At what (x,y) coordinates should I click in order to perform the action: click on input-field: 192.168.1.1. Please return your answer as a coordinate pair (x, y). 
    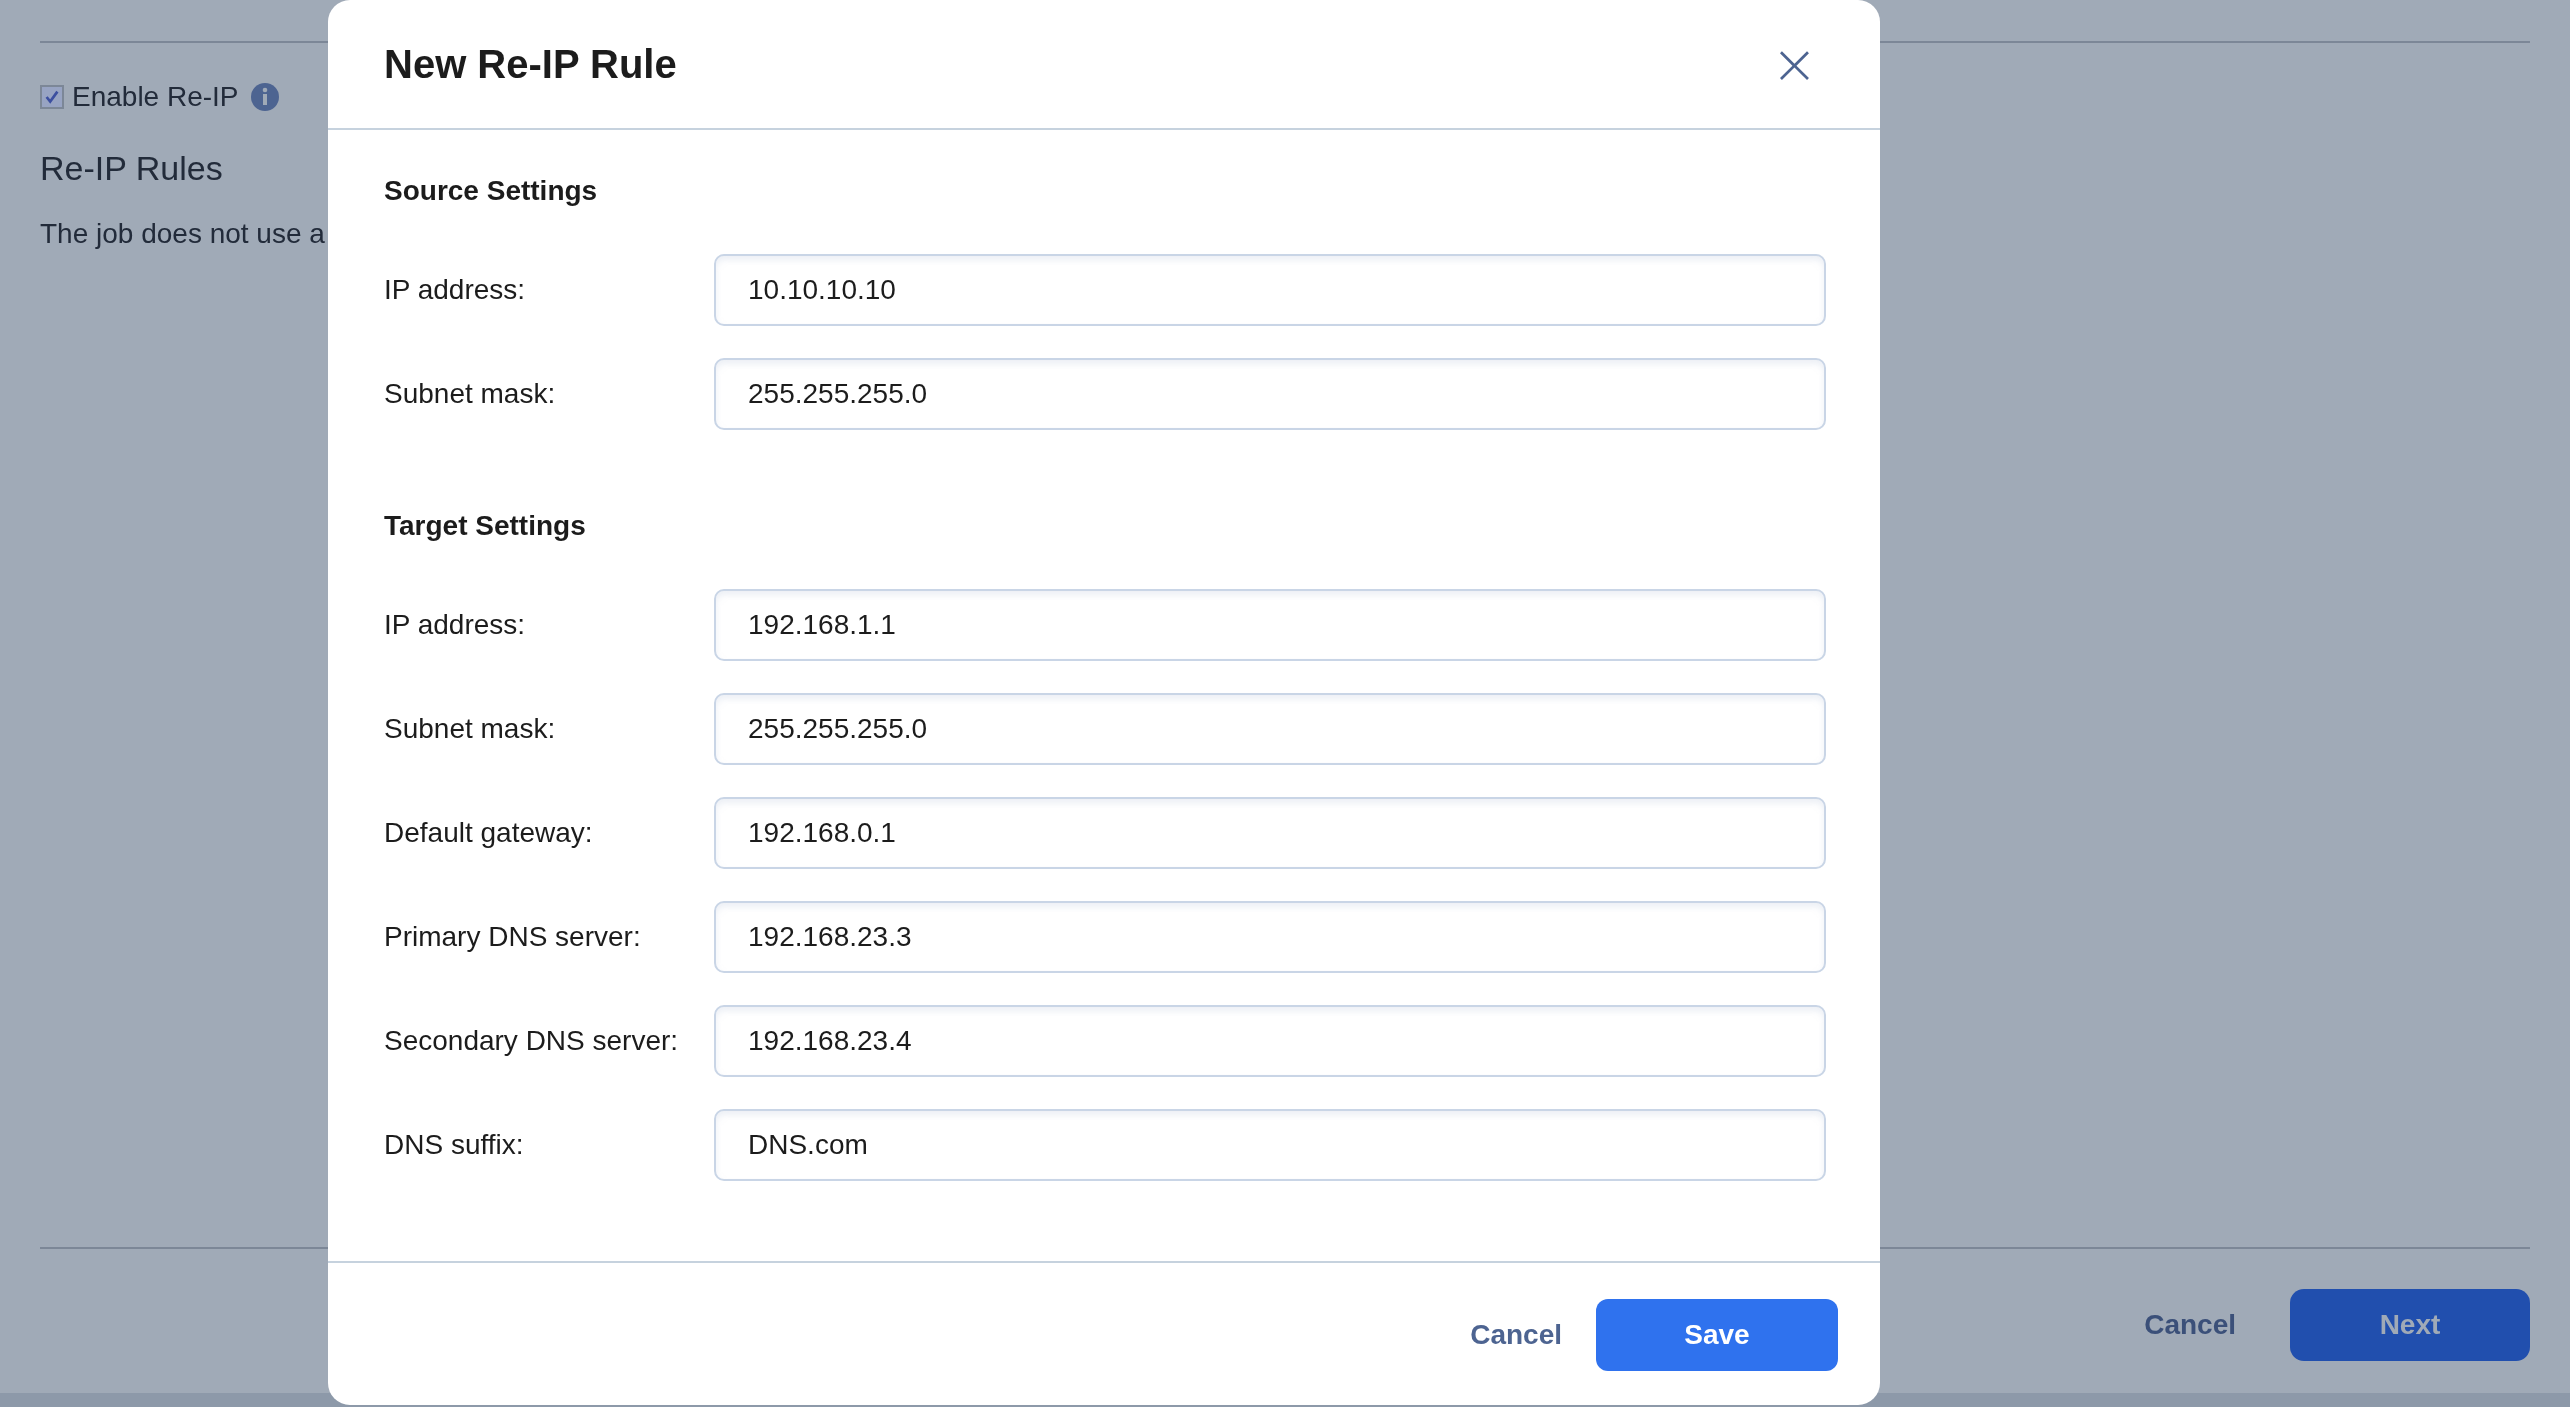
    Looking at the image, I should click on (1270, 625).